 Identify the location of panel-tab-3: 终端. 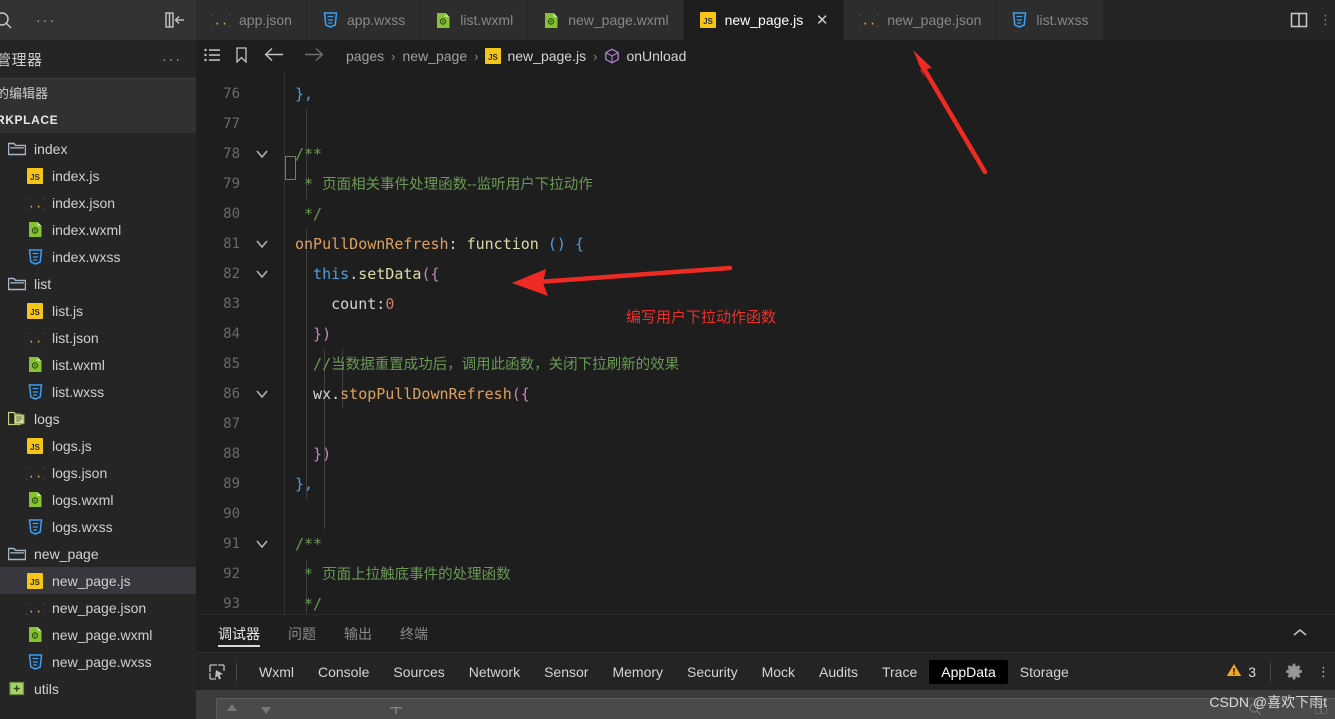
(414, 634).